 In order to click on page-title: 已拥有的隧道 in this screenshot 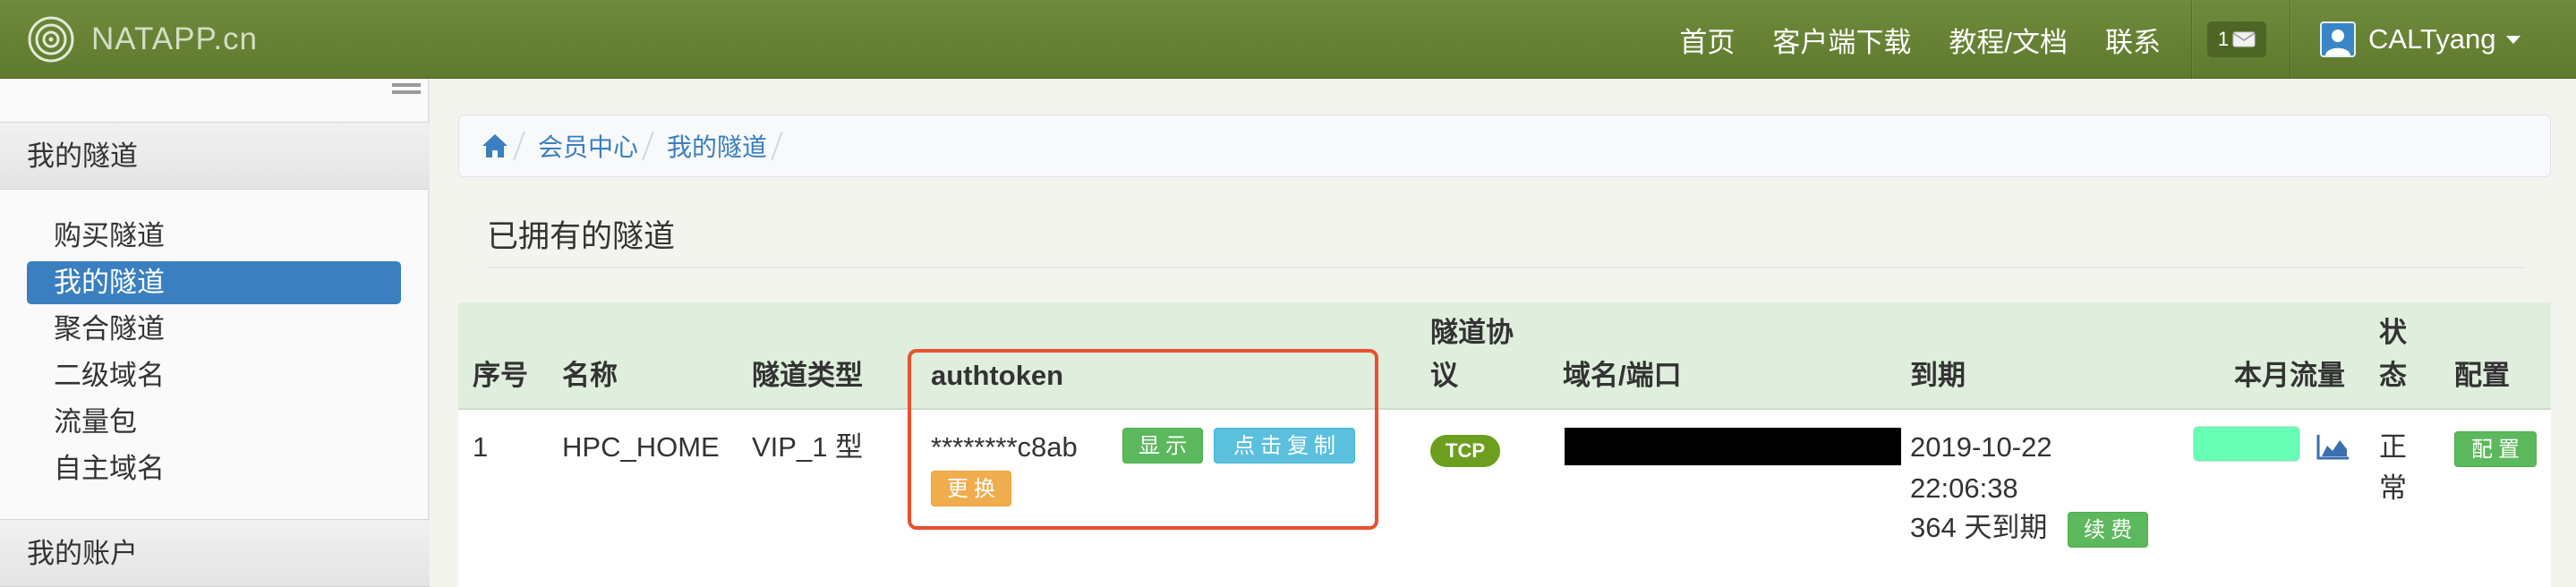, I will do `click(581, 236)`.